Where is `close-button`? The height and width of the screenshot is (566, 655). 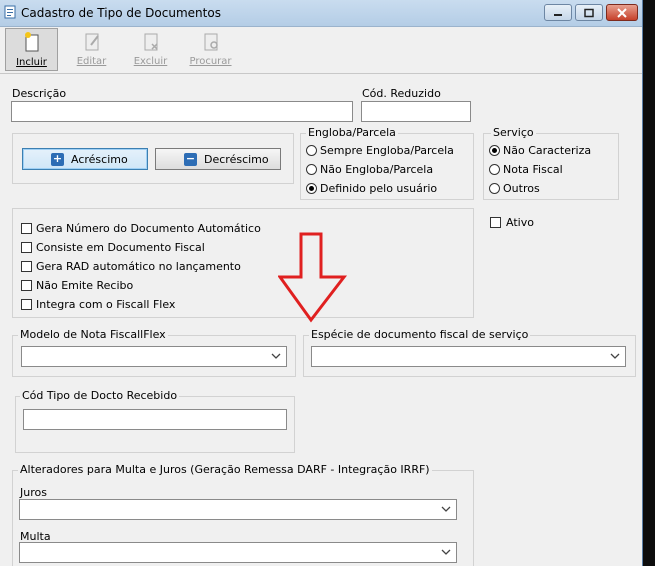
close-button is located at coordinates (622, 12).